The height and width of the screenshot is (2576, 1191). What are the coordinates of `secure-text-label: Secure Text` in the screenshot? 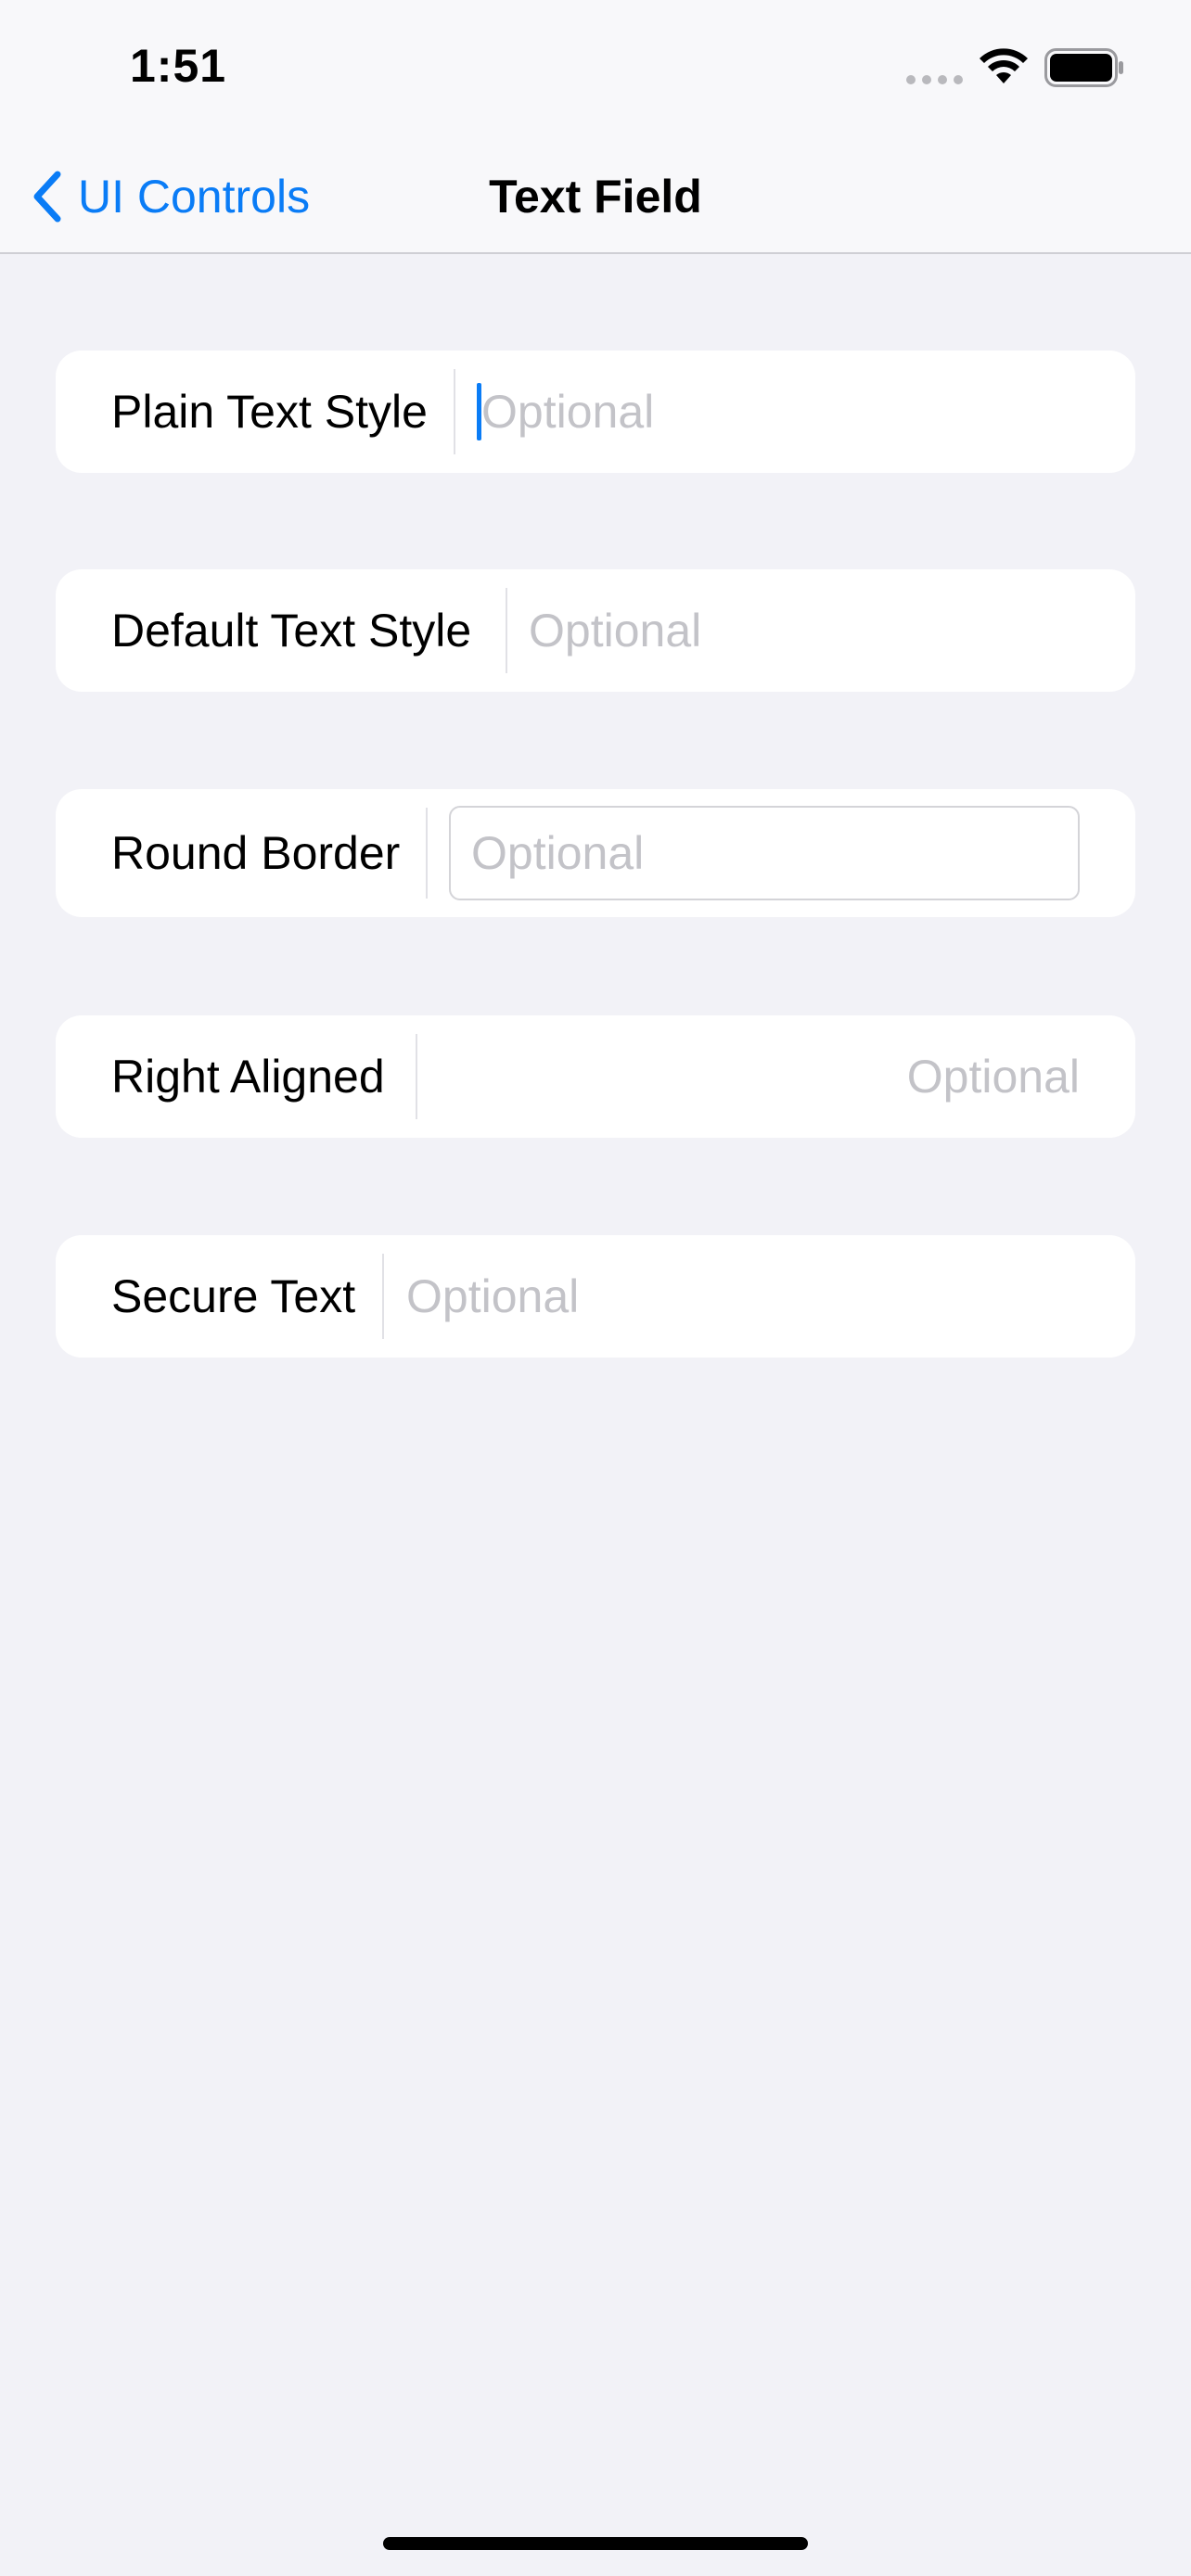 It's located at (233, 1296).